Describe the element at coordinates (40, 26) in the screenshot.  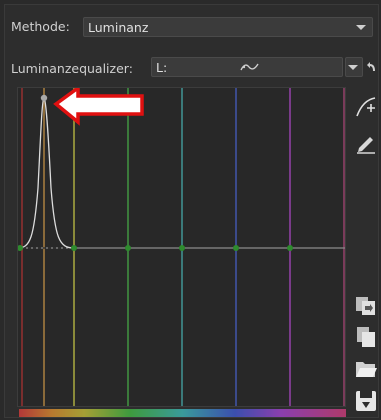
I see `method-label: Methode:` at that location.